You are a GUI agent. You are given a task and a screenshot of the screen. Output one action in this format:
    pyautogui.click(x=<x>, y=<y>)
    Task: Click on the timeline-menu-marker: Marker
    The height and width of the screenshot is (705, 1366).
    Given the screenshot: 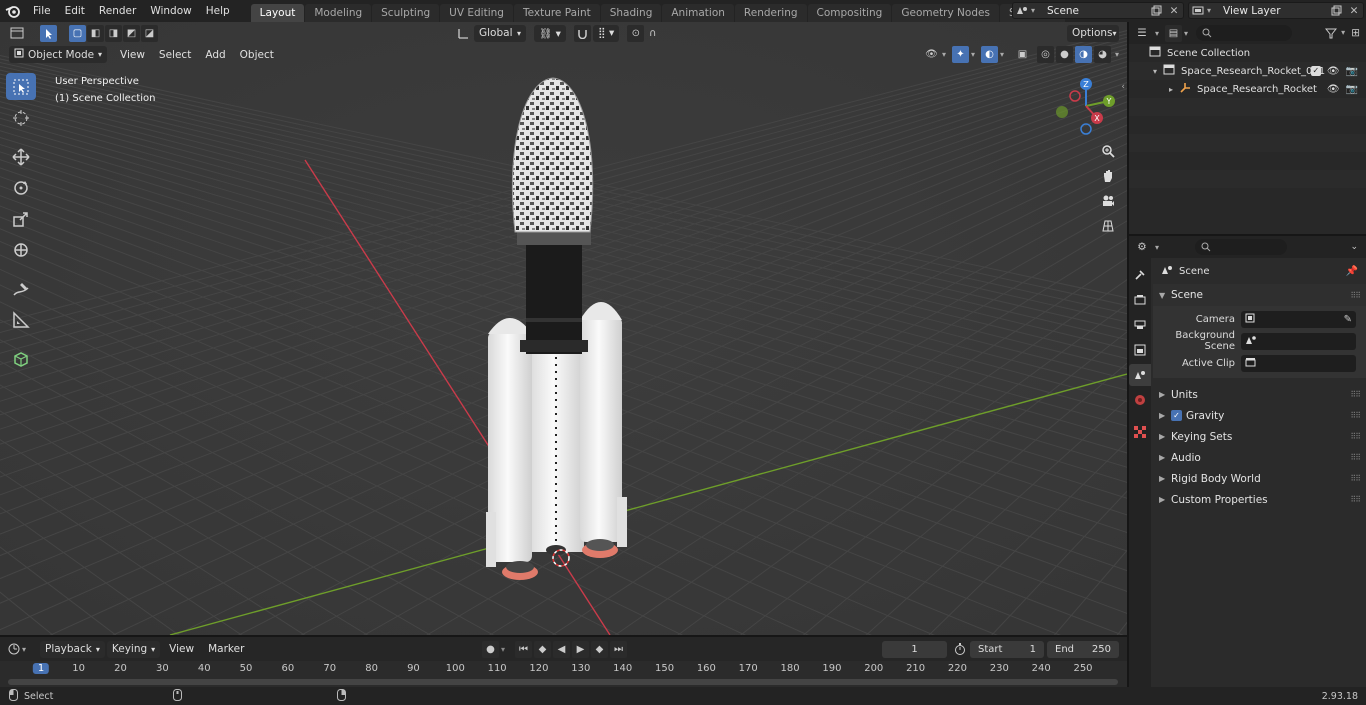 What is the action you would take?
    pyautogui.click(x=226, y=649)
    